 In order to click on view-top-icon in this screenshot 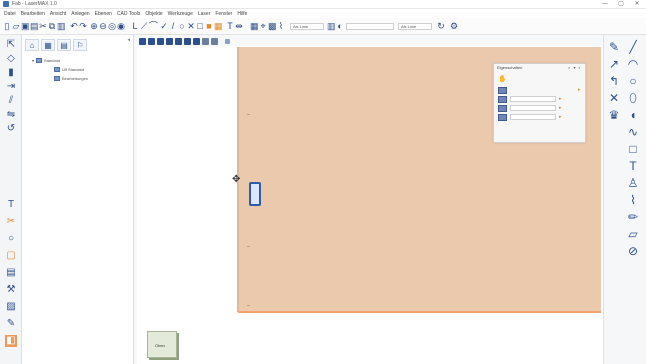, I will do `click(160, 41)`.